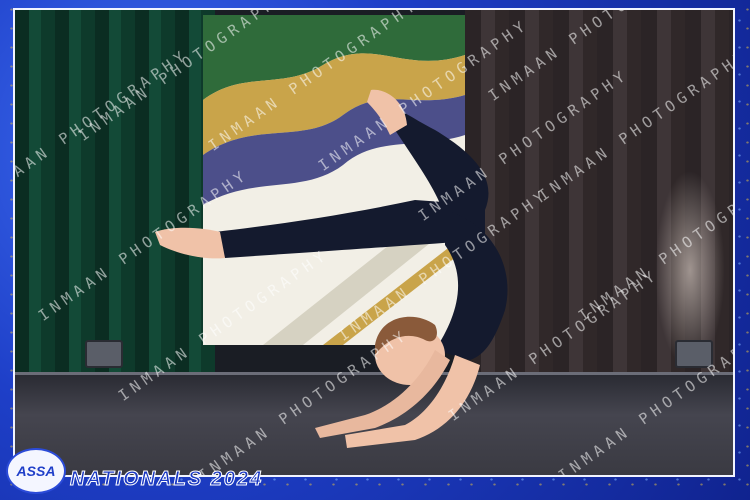 The image size is (750, 500). What do you see at coordinates (166, 479) in the screenshot?
I see `event-title: NATIONALS 2024` at bounding box center [166, 479].